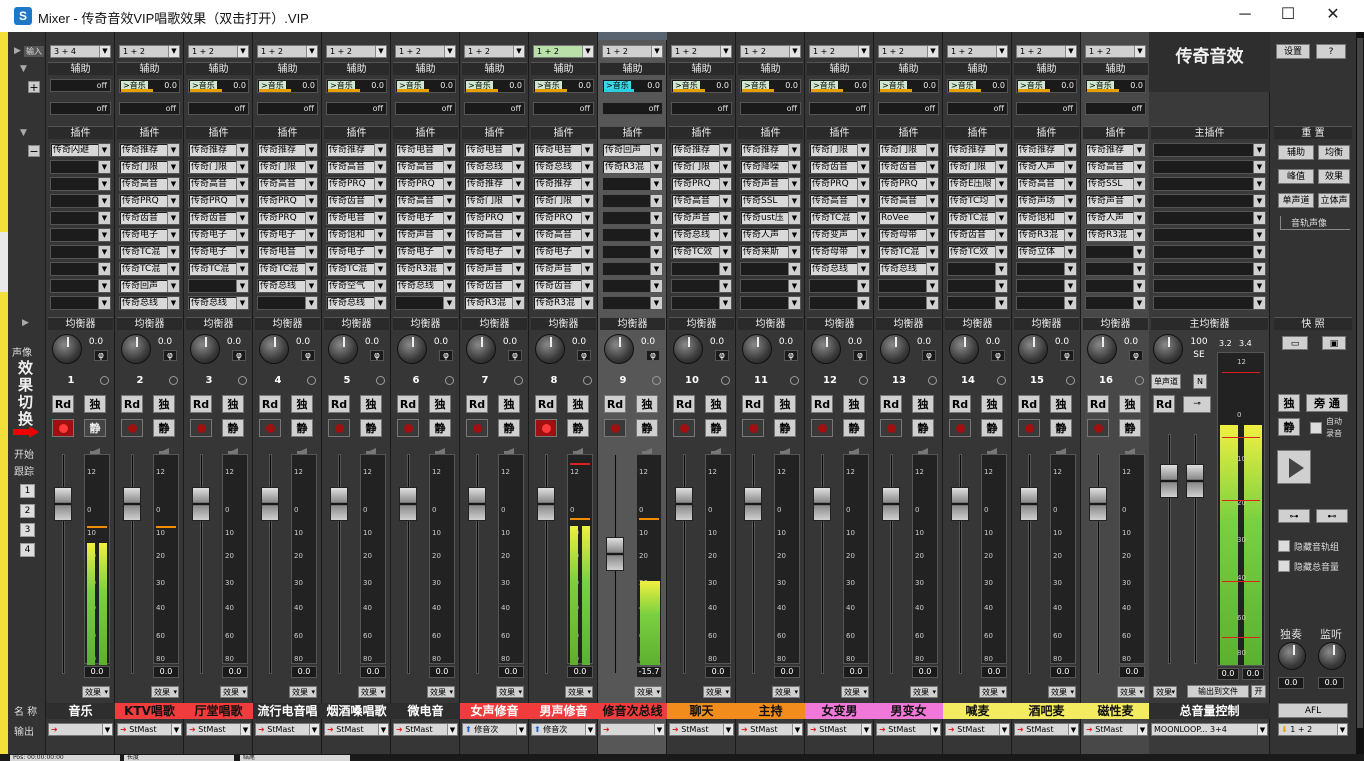 This screenshot has height=761, width=1364. I want to click on plugin-slot: 传奇人声 ▼, so click(770, 235).